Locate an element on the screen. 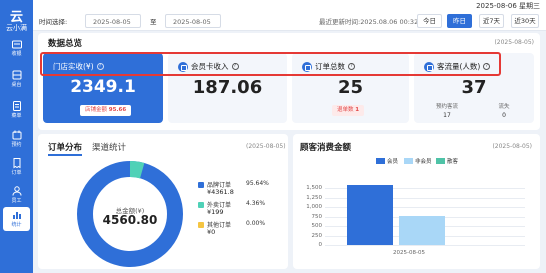  sidebar-item-stats: 统计 is located at coordinates (16, 219).